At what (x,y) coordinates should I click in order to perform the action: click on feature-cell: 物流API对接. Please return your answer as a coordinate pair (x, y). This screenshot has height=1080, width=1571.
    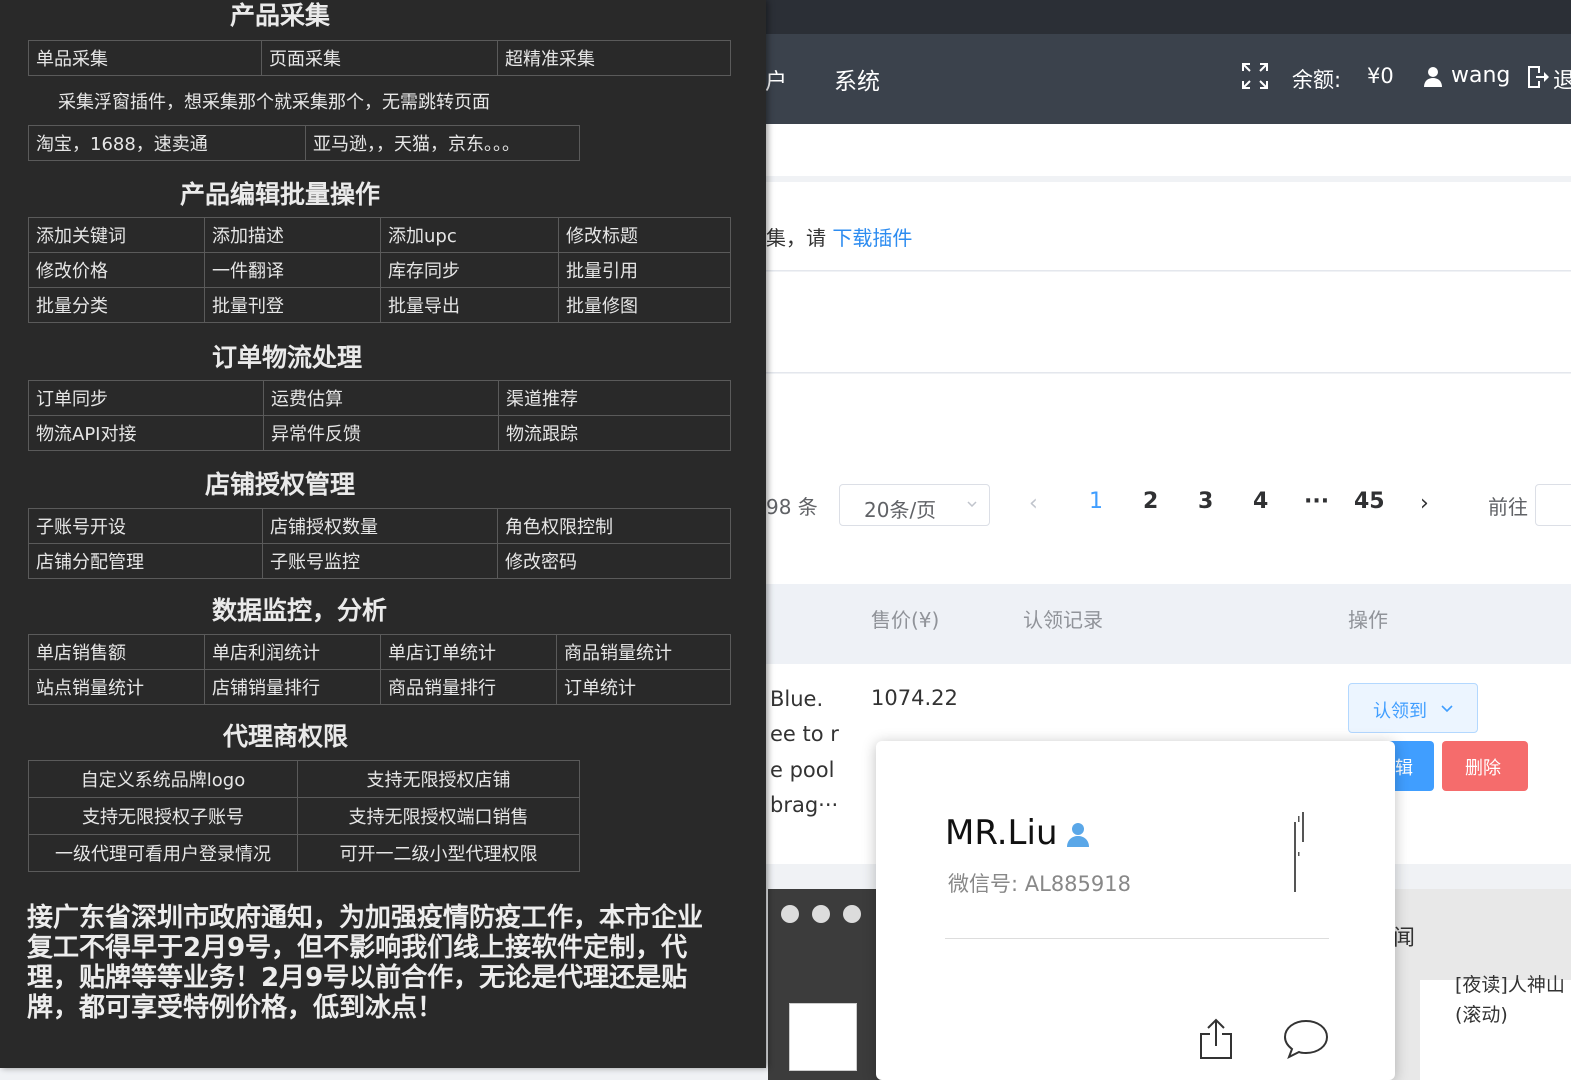
    Looking at the image, I should click on (146, 433).